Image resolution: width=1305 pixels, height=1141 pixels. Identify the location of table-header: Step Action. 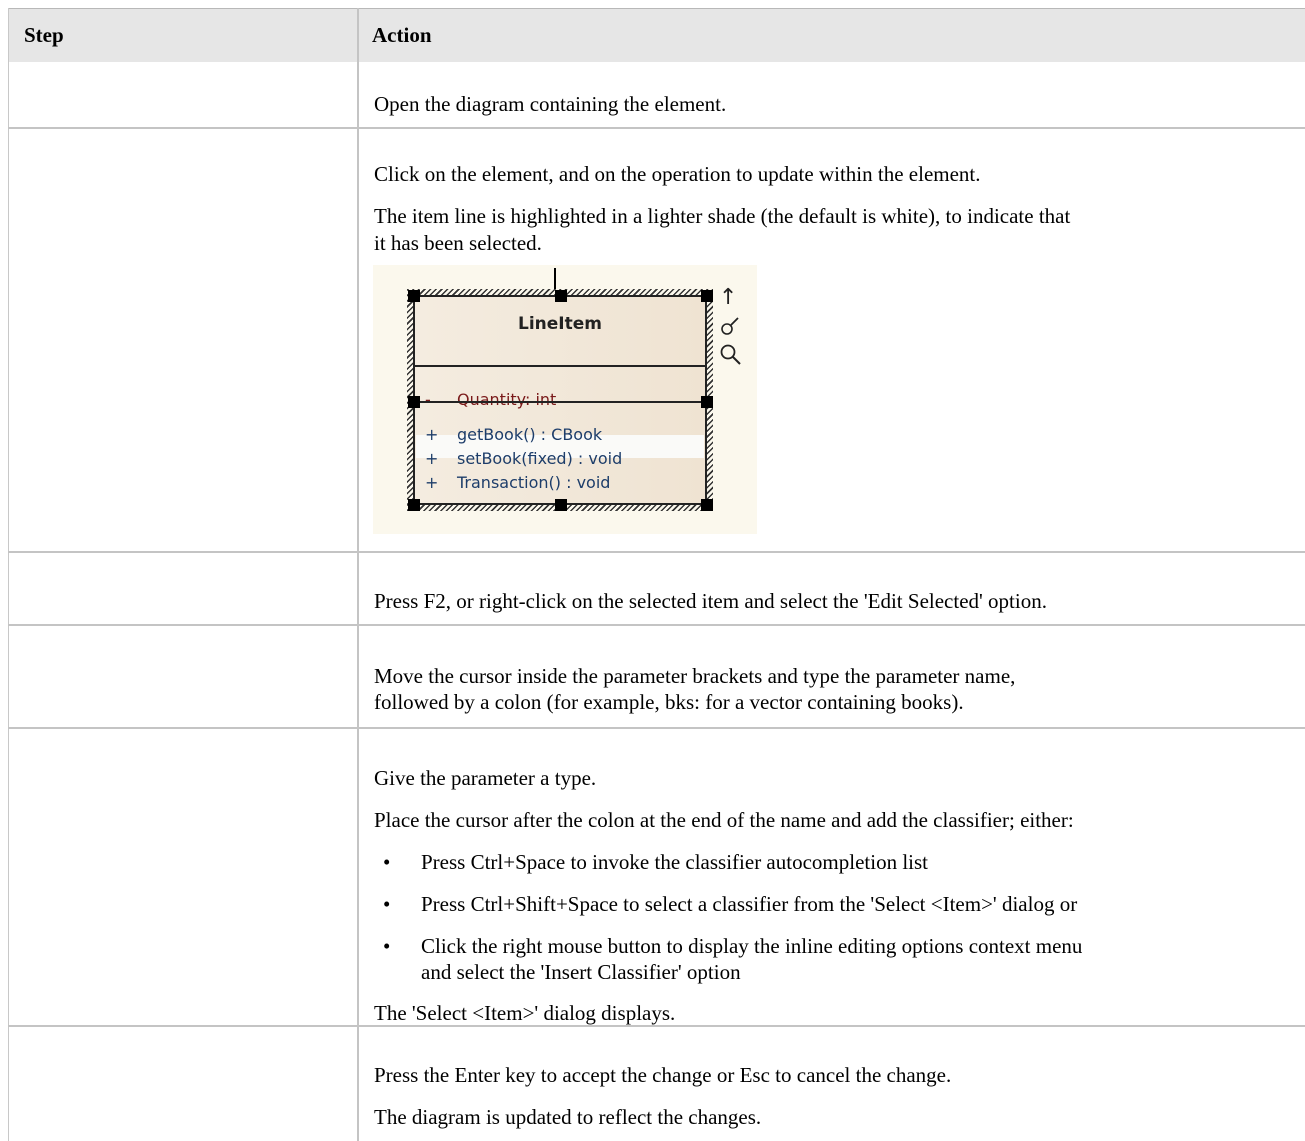
(656, 35).